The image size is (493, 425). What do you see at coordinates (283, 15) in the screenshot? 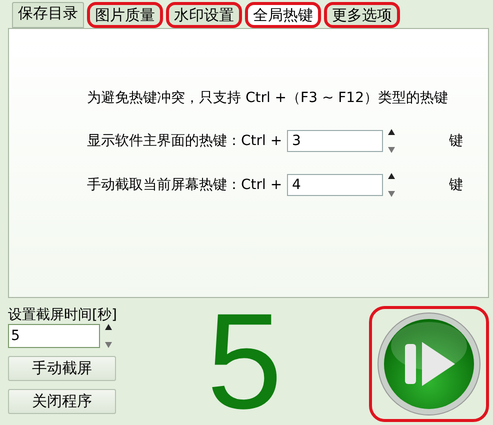
I see `tab: 全局热键` at bounding box center [283, 15].